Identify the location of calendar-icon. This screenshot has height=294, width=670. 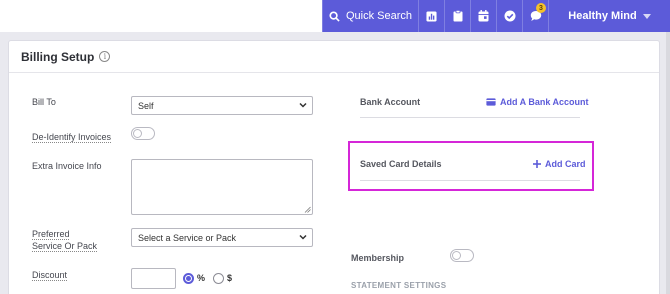
(483, 16).